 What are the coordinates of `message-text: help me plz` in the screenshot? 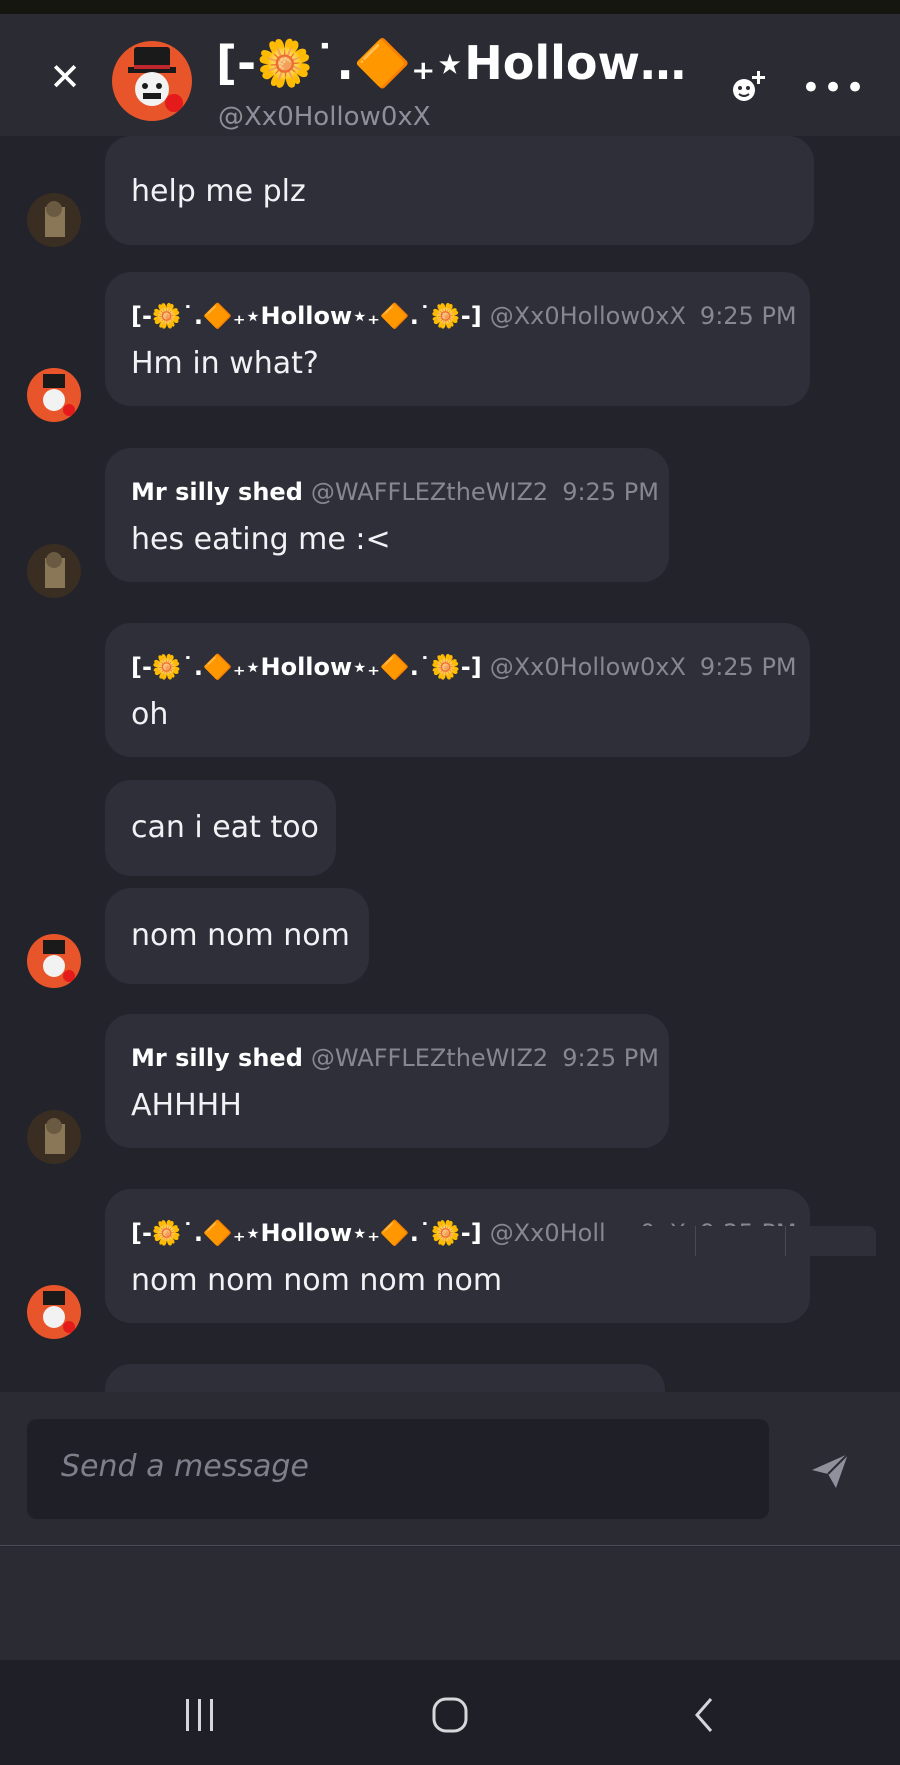 It's located at (218, 191).